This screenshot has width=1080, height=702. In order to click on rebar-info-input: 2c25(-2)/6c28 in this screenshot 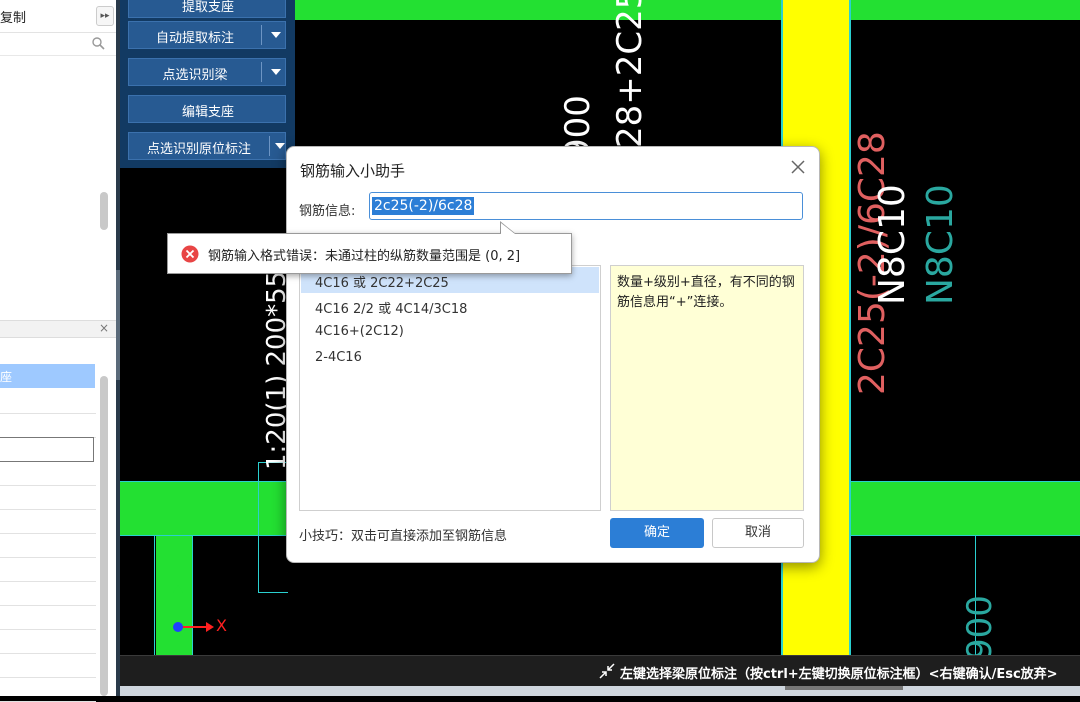, I will do `click(586, 206)`.